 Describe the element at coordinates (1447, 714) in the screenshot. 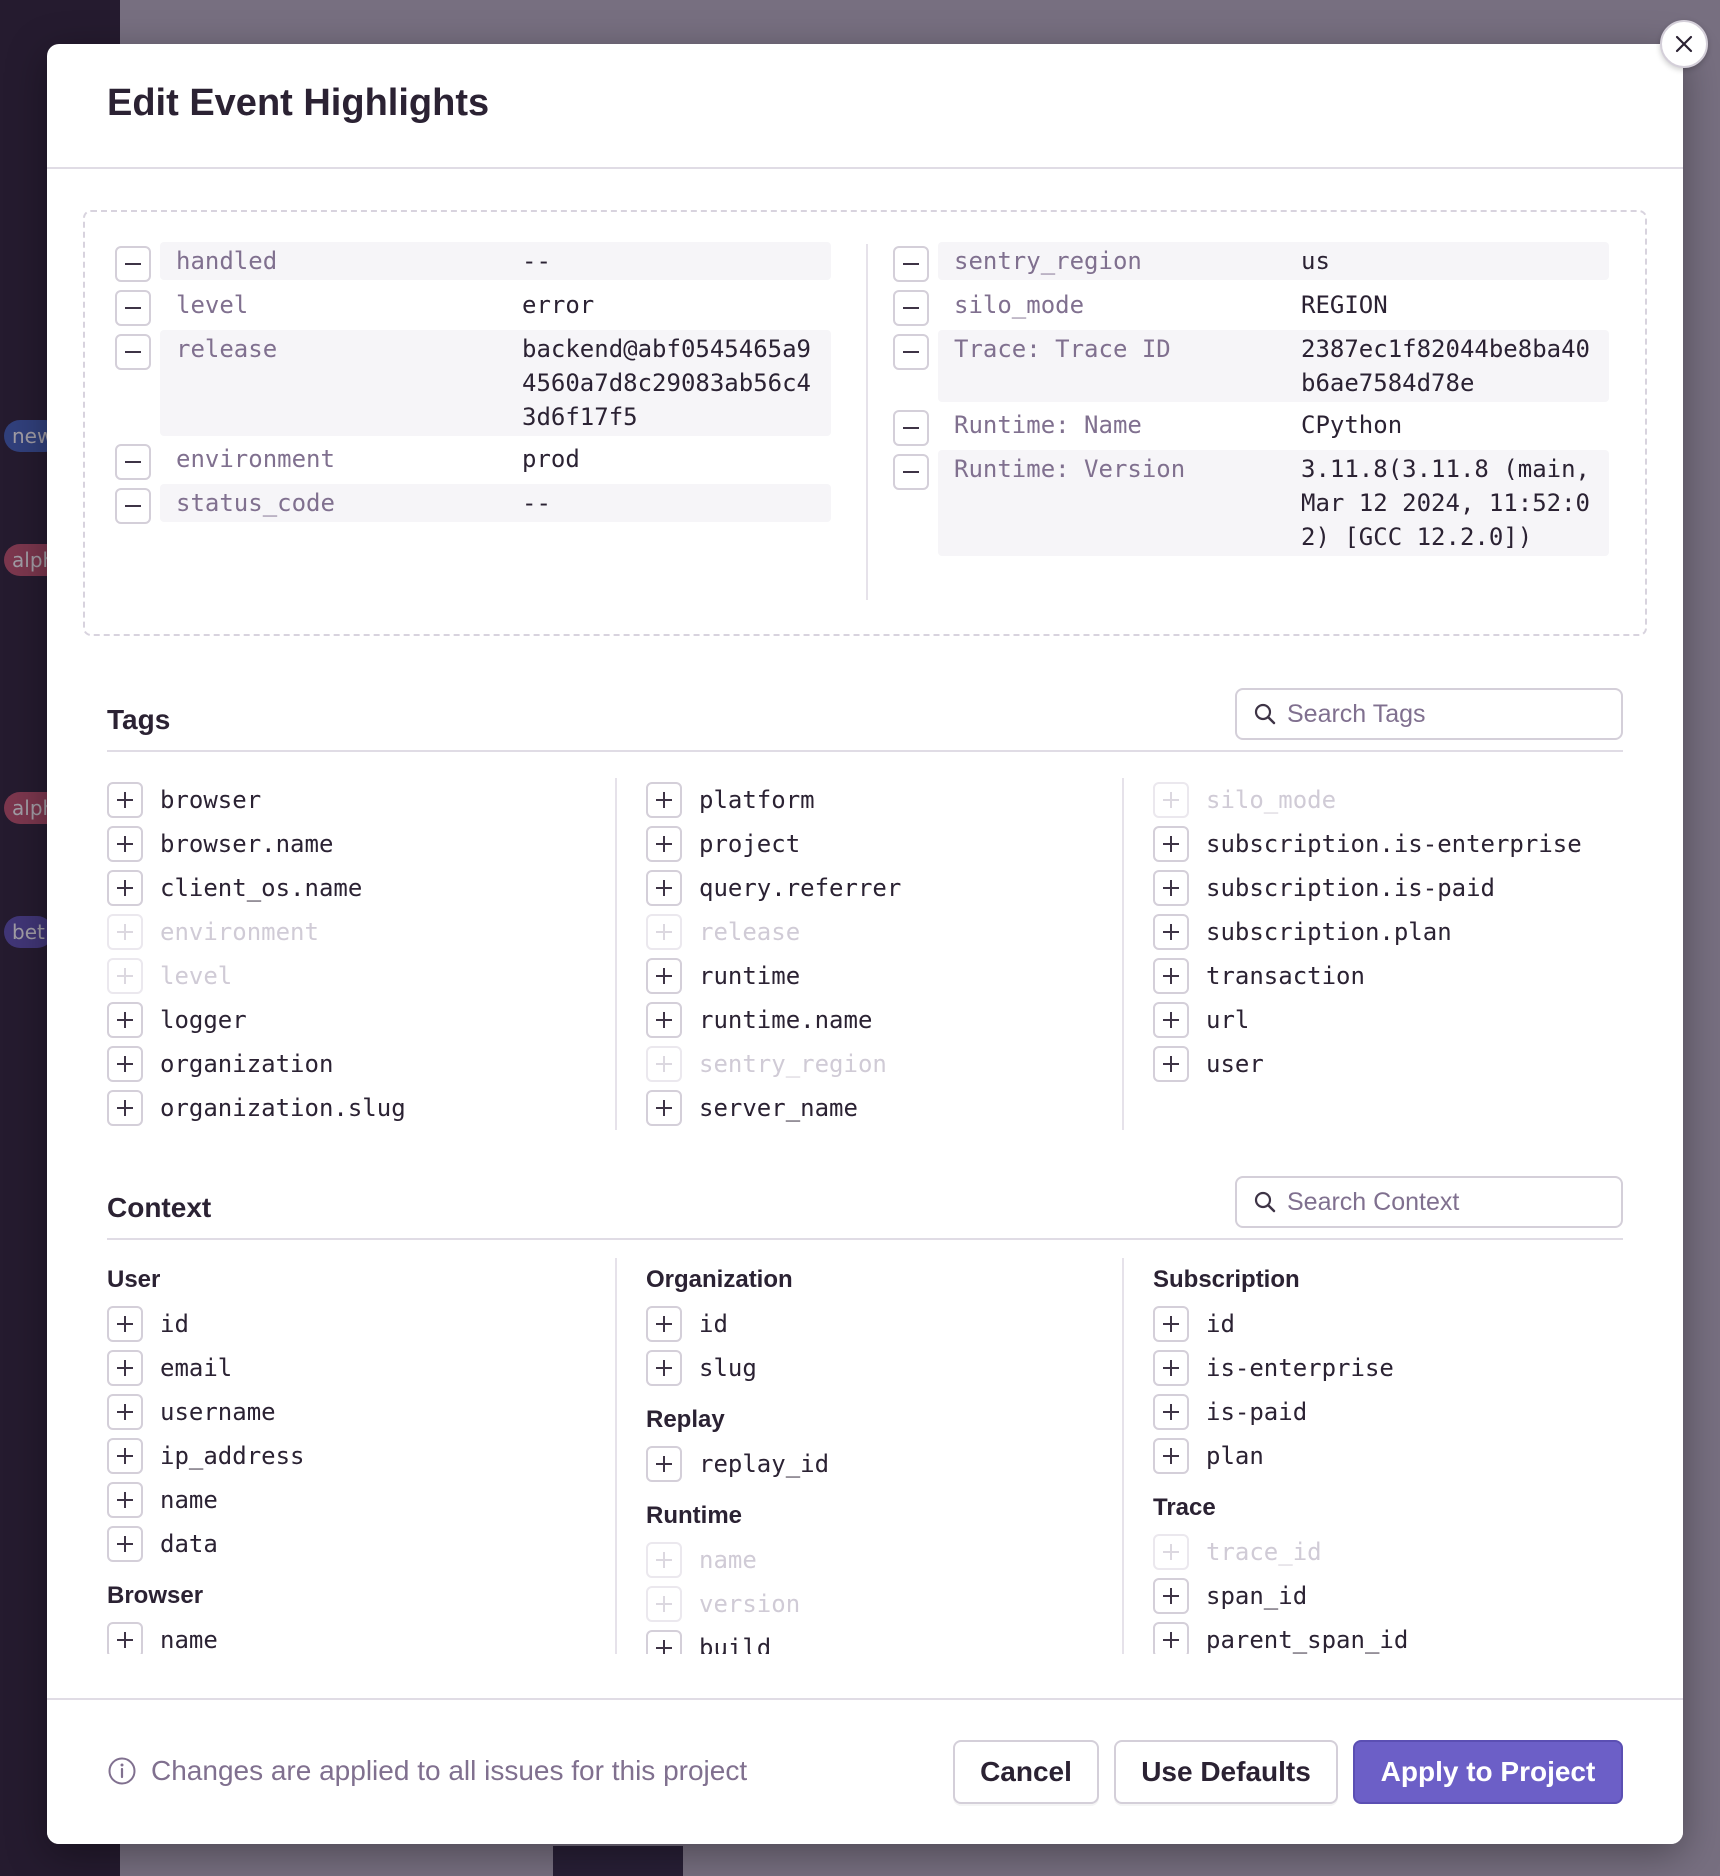

I see `tags-search-input` at that location.